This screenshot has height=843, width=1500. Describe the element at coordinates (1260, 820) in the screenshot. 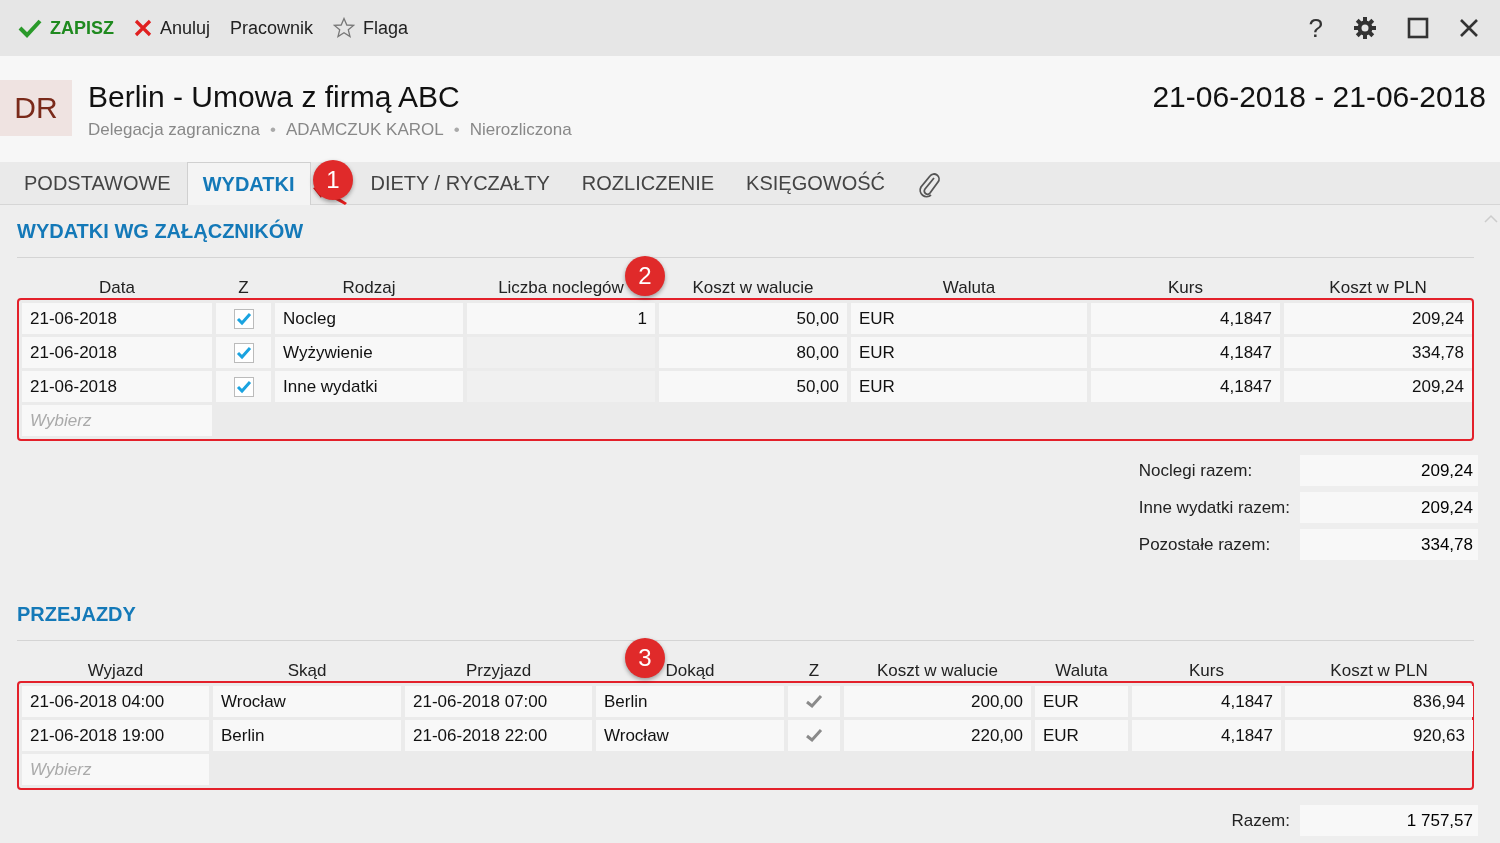

I see `total-label: Razem:` at that location.